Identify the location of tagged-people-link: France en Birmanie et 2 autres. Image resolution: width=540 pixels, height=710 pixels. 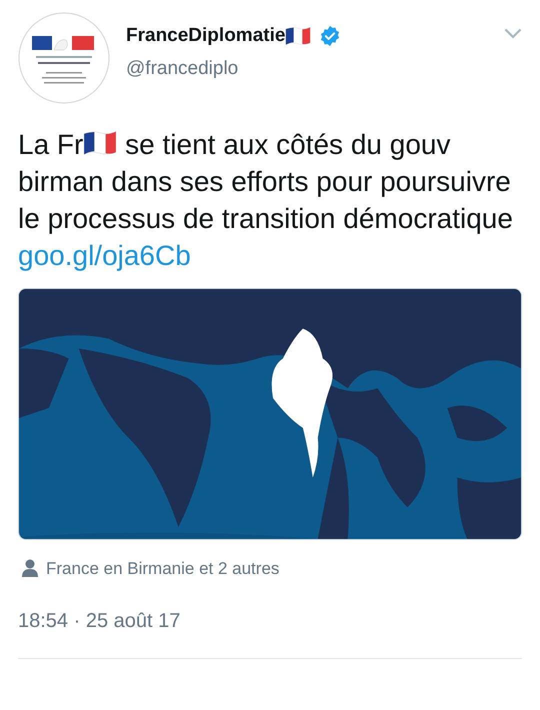
(163, 569).